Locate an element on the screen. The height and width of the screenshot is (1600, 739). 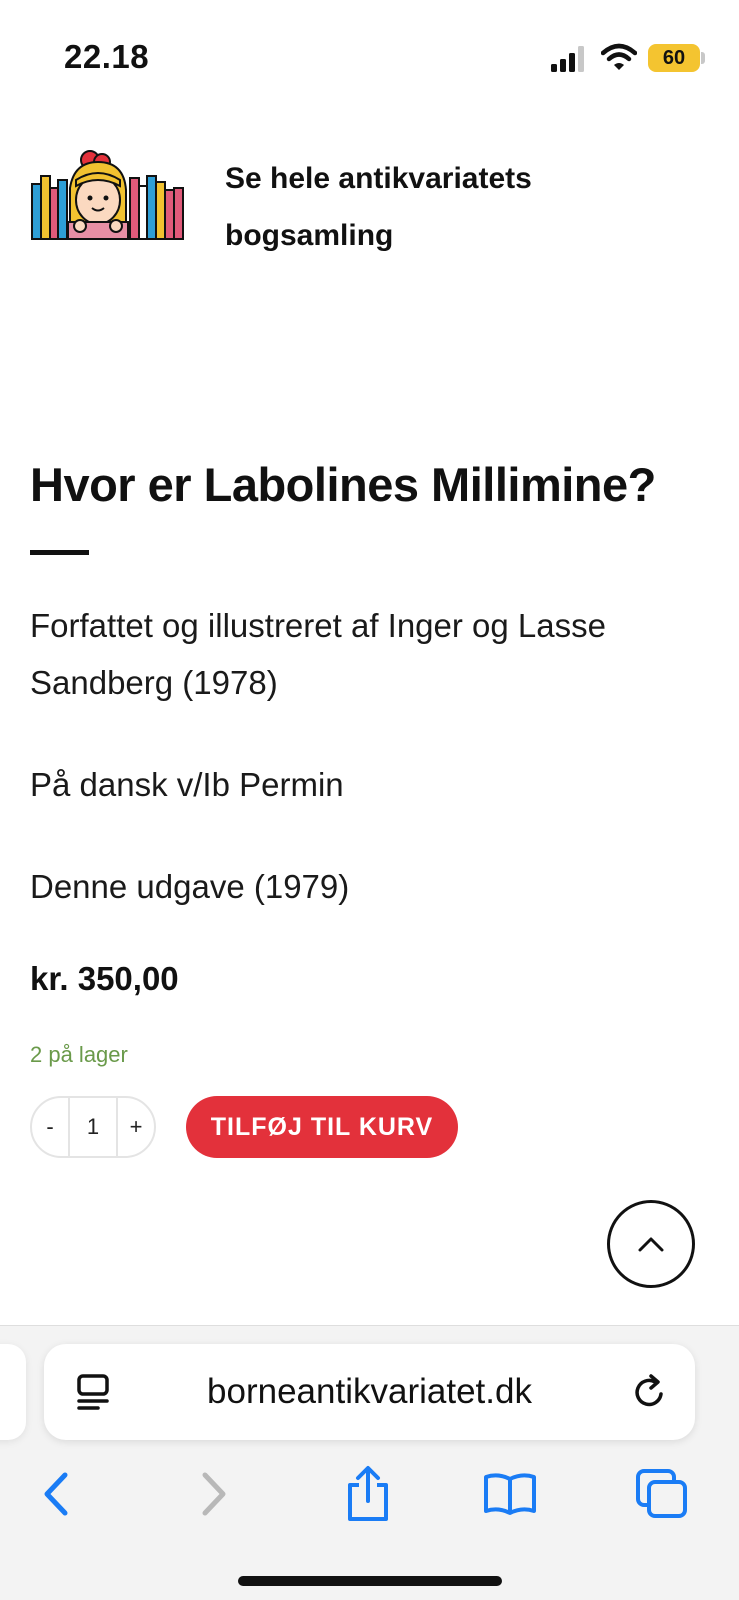
back-icon is located at coordinates (56, 1494).